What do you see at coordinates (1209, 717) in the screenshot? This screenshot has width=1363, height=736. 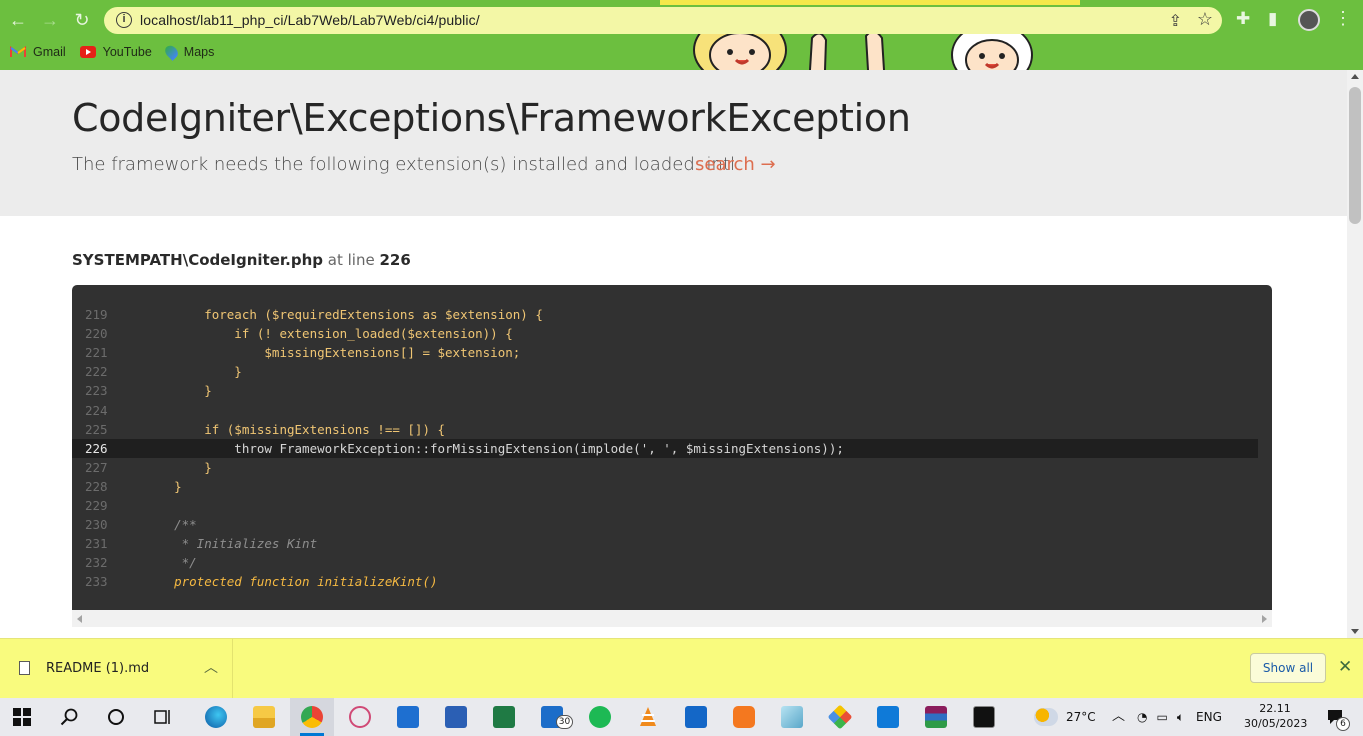 I see `language-indicator: ENG` at bounding box center [1209, 717].